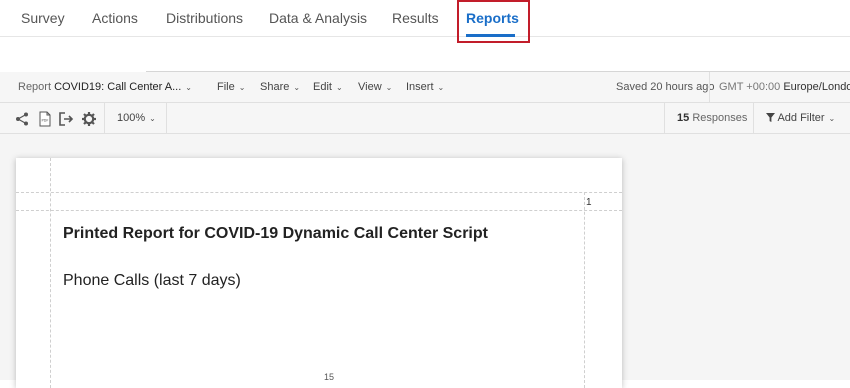 The height and width of the screenshot is (388, 850). I want to click on tab-survey: Survey, so click(43, 18).